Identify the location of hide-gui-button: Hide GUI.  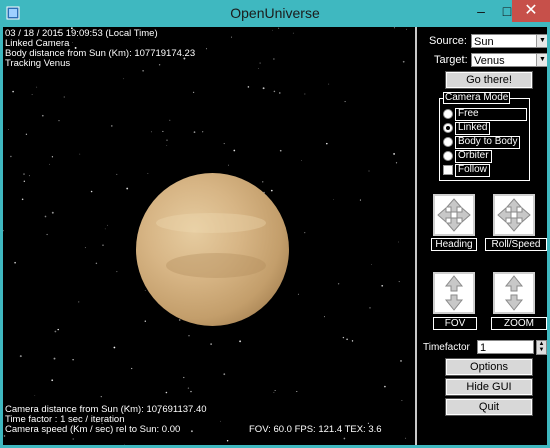
(489, 387).